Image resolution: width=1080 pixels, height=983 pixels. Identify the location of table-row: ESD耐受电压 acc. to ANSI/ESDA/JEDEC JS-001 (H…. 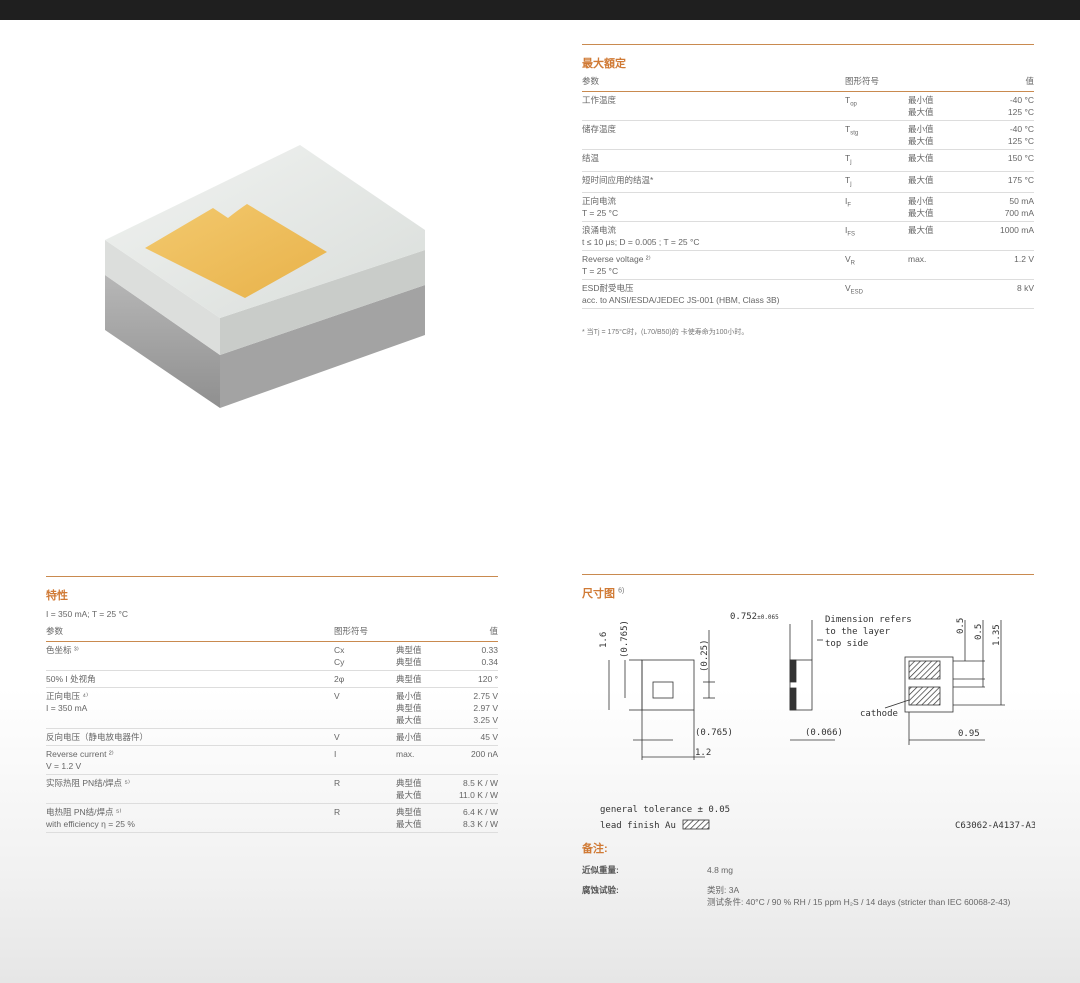
(808, 294).